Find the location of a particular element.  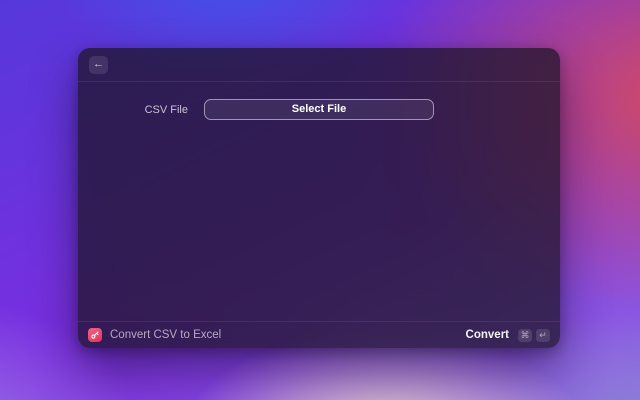

action-bar-right: Convert ⌘ ↵ is located at coordinates (508, 335).